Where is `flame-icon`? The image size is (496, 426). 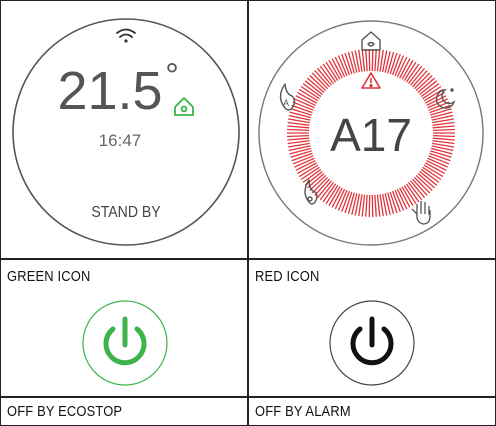 flame-icon is located at coordinates (311, 192).